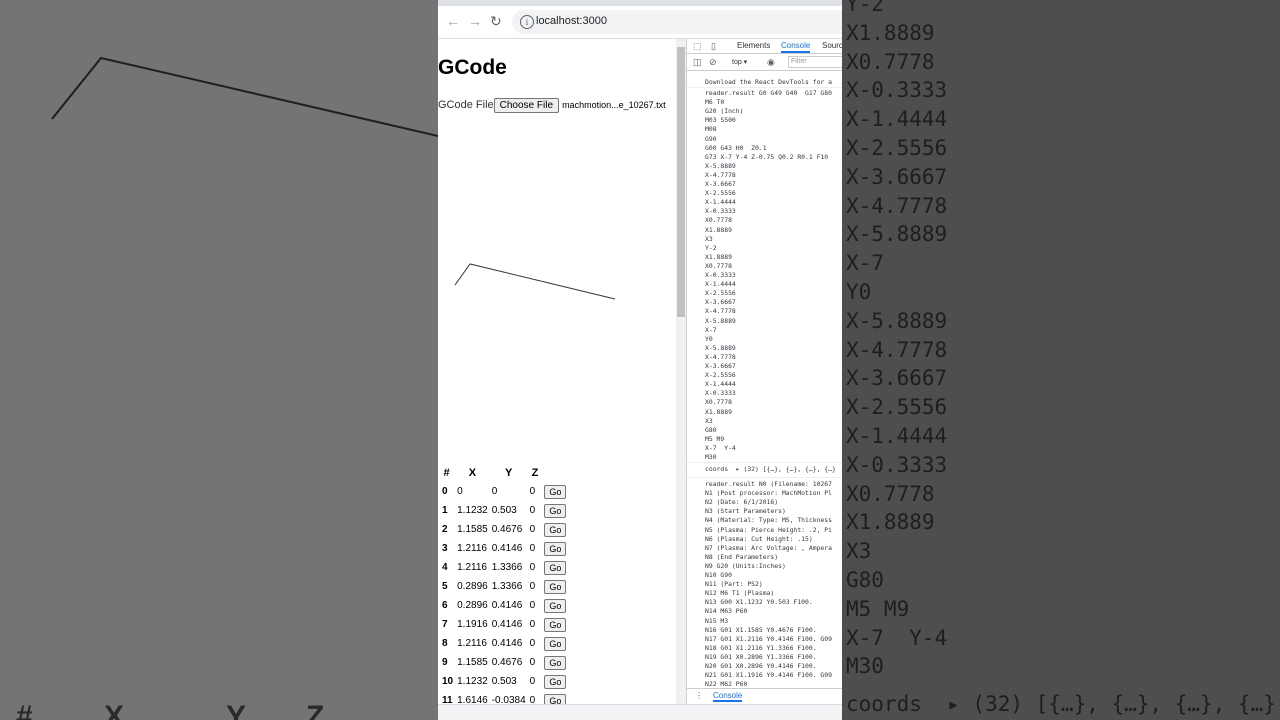 The width and height of the screenshot is (1280, 720). I want to click on cell-y: 0, so click(494, 491).